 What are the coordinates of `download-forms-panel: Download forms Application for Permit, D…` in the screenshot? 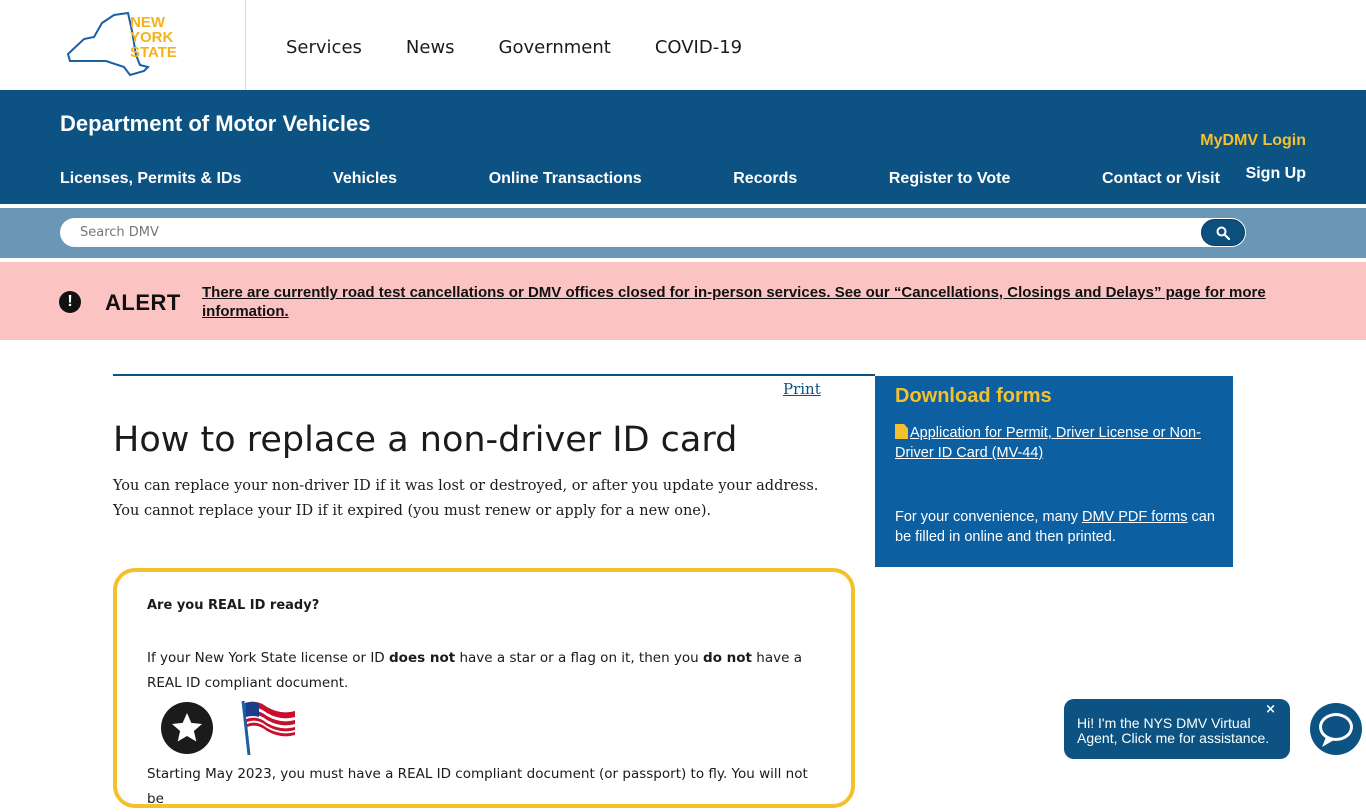 It's located at (1054, 471).